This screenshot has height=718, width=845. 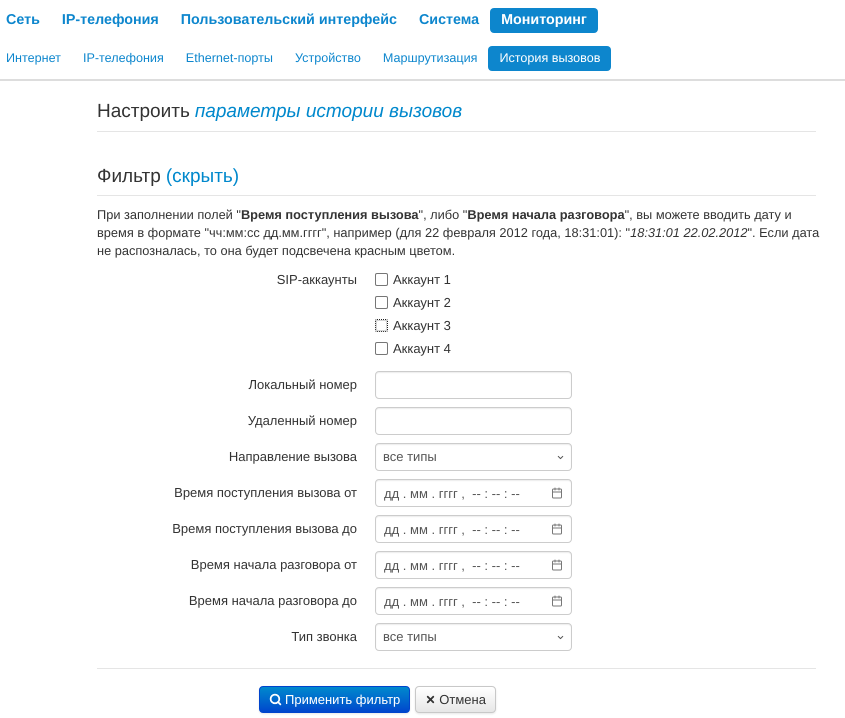 What do you see at coordinates (289, 20) in the screenshot?
I see `nav-tab: Пользовательский интерфейс` at bounding box center [289, 20].